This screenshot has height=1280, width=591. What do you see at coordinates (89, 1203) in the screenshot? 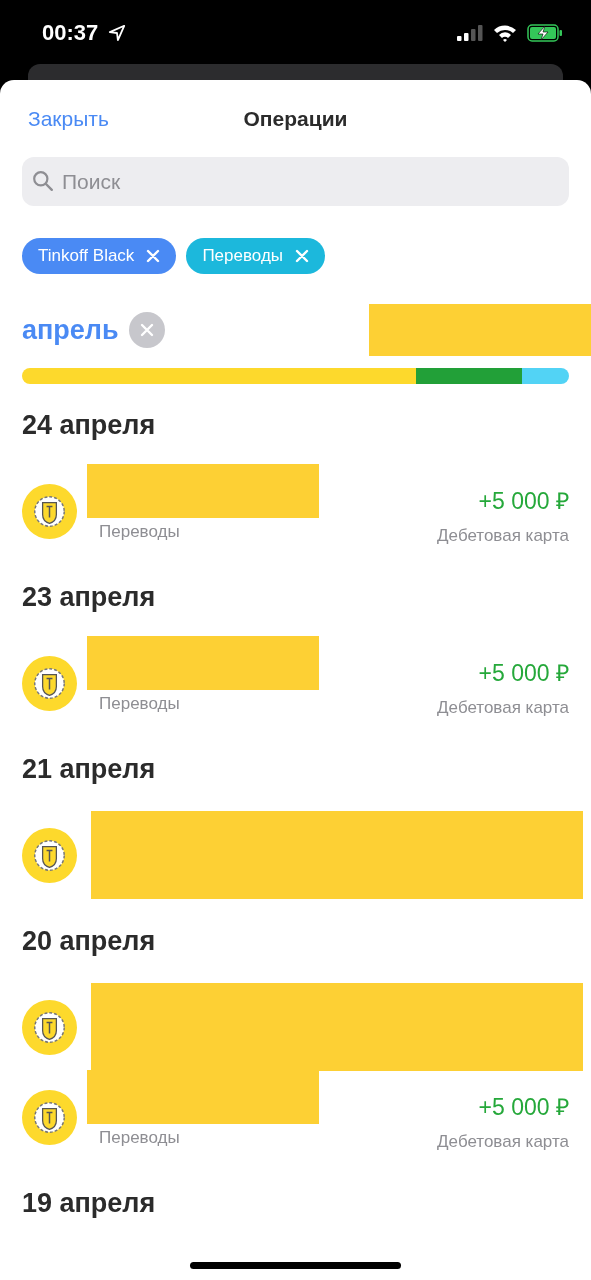
I see `date-heading: 19 апреля` at bounding box center [89, 1203].